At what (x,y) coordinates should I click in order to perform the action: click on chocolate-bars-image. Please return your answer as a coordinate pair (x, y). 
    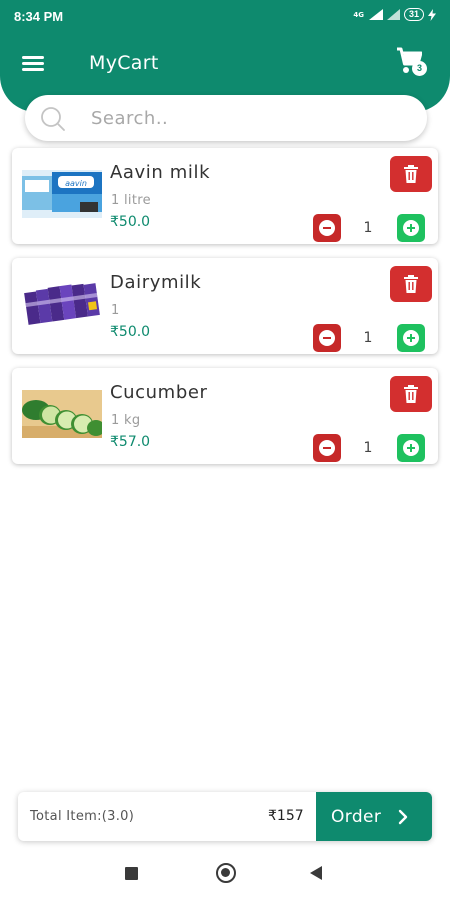
    Looking at the image, I should click on (62, 304).